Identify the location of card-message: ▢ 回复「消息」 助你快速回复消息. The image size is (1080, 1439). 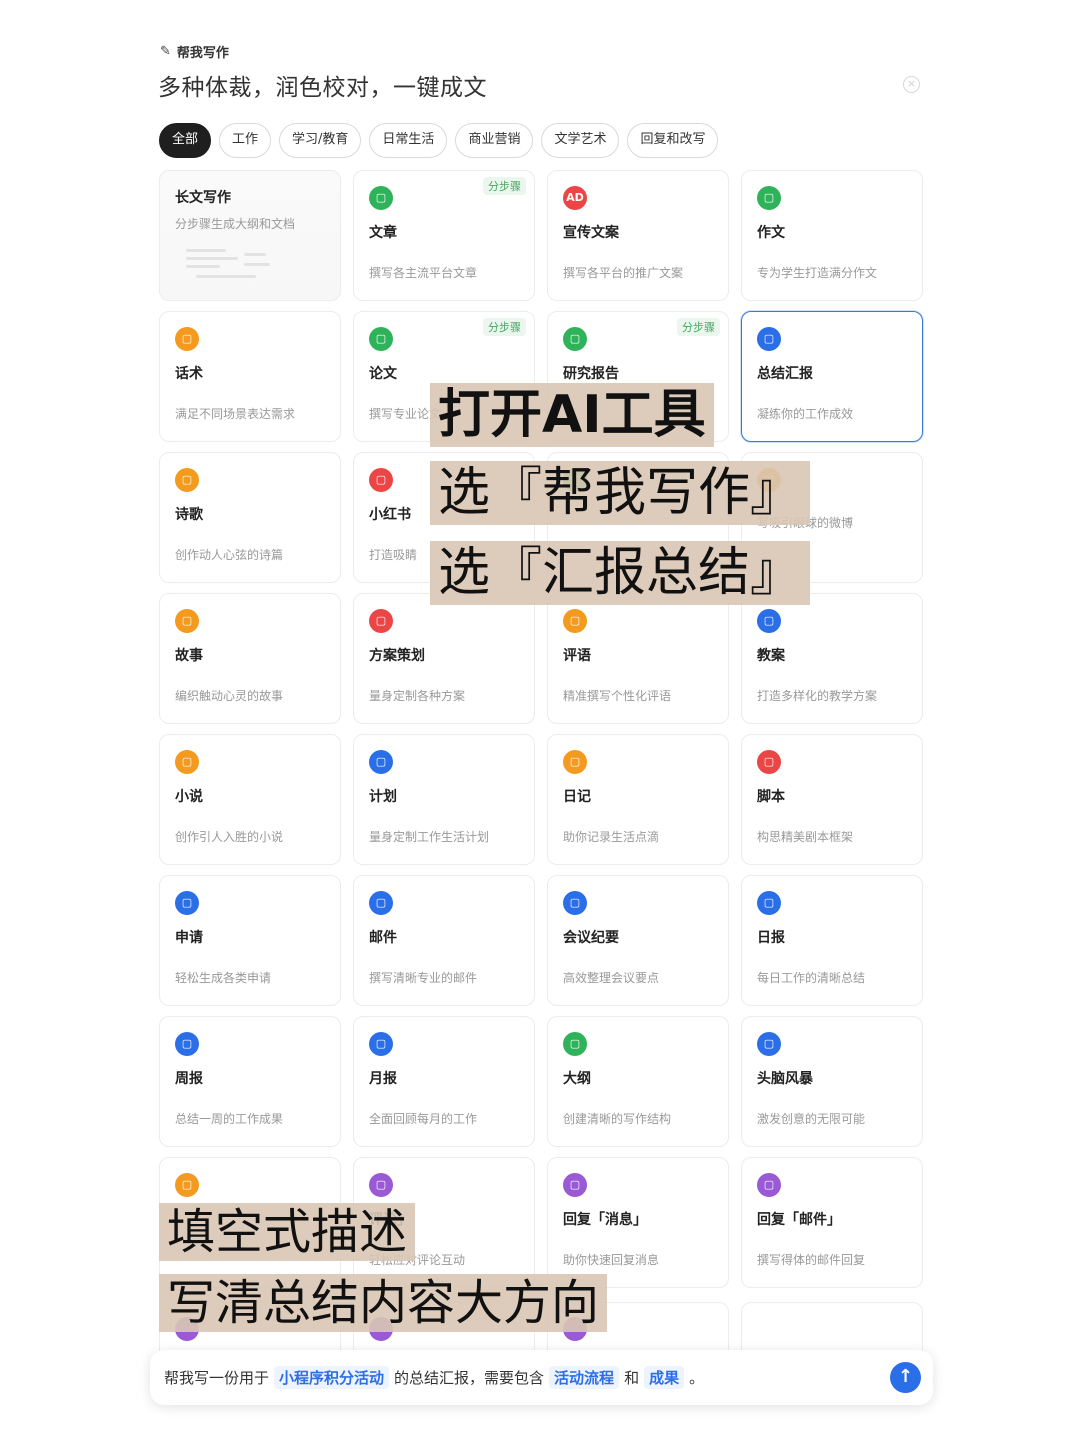
(638, 1222).